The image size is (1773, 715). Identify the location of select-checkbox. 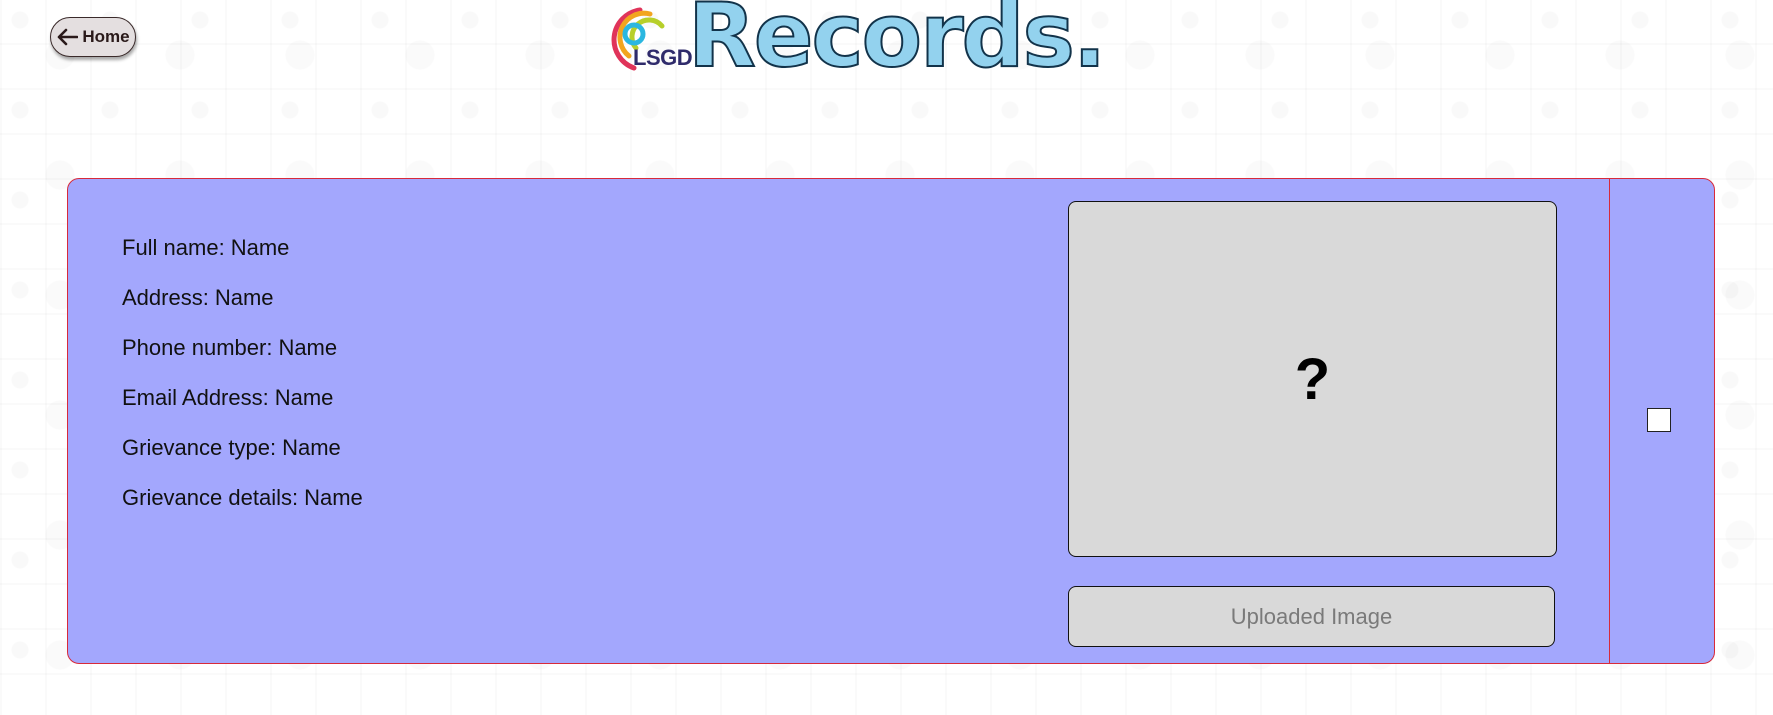
(1659, 420).